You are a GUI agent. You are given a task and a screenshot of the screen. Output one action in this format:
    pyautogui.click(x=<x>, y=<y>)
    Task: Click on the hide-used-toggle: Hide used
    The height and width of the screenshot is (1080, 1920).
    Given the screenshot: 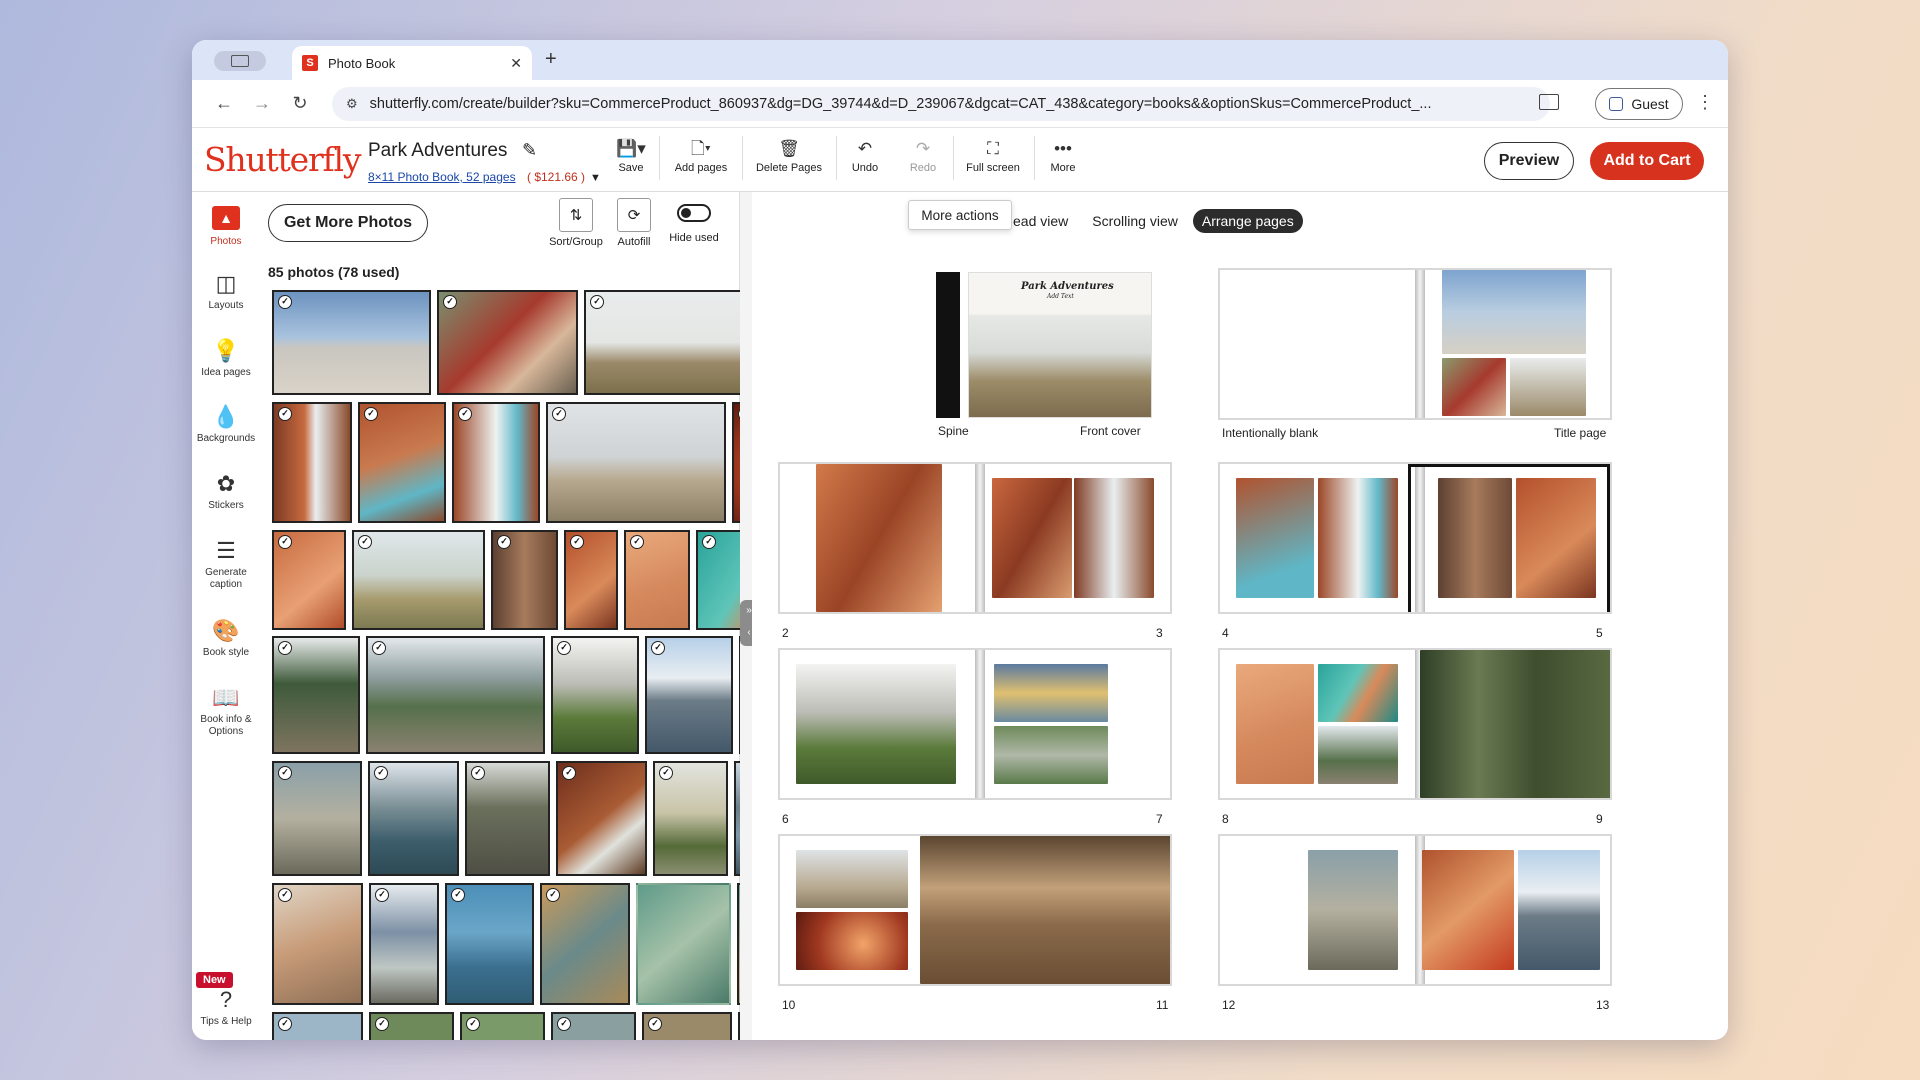 What is the action you would take?
    pyautogui.click(x=694, y=221)
    